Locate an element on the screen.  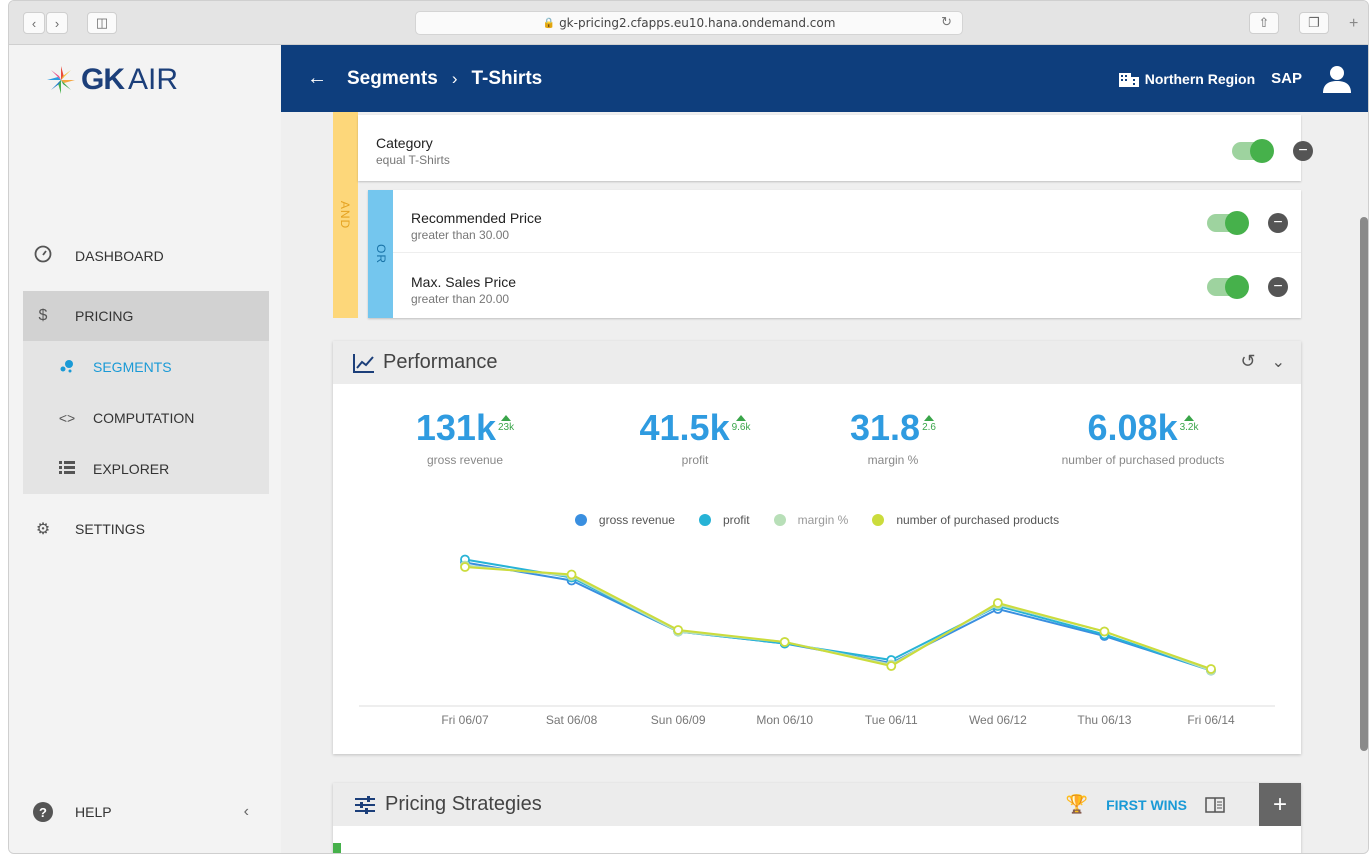
nav-segments: SEGMENTS is located at coordinates (146, 367).